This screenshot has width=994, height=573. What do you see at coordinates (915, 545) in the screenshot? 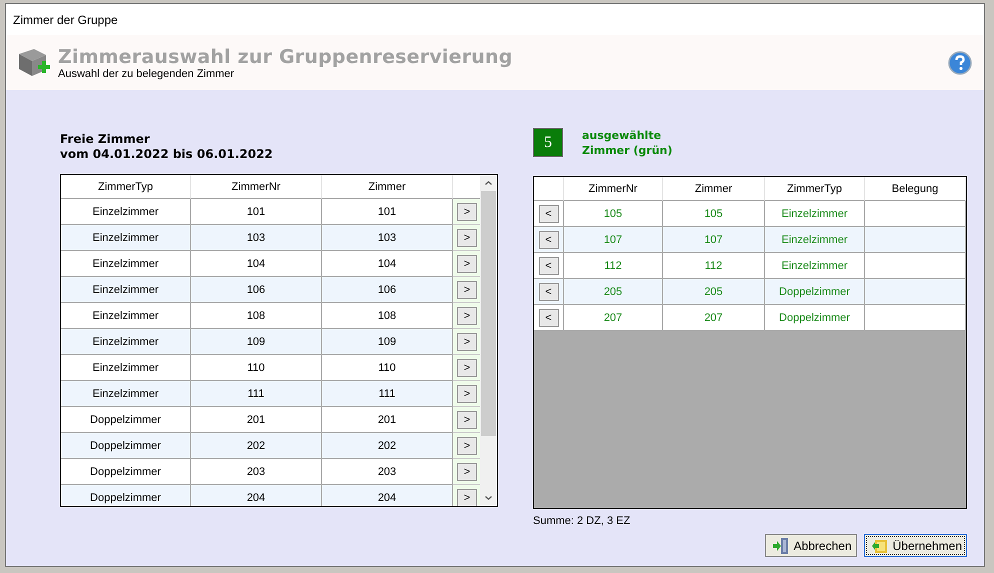
I see `accept-button: Übernehmen` at bounding box center [915, 545].